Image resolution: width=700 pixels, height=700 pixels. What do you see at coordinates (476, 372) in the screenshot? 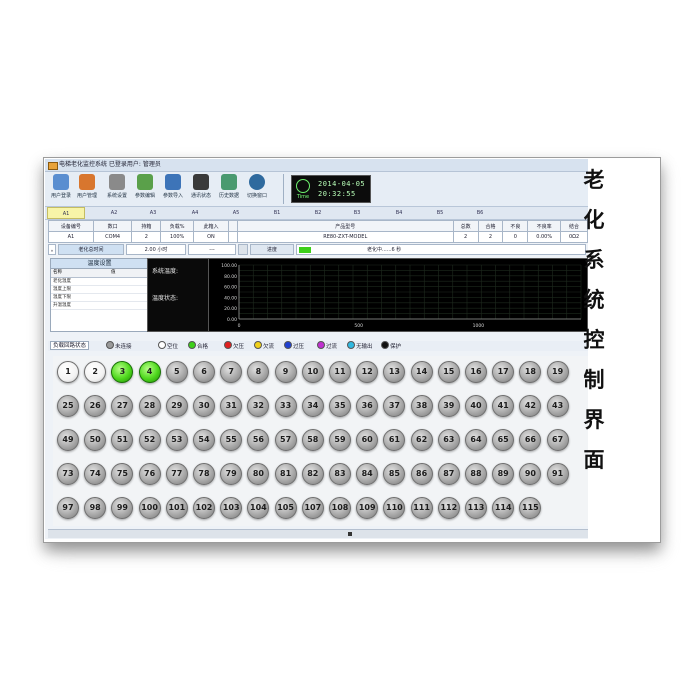
I see `load-slot: 16` at bounding box center [476, 372].